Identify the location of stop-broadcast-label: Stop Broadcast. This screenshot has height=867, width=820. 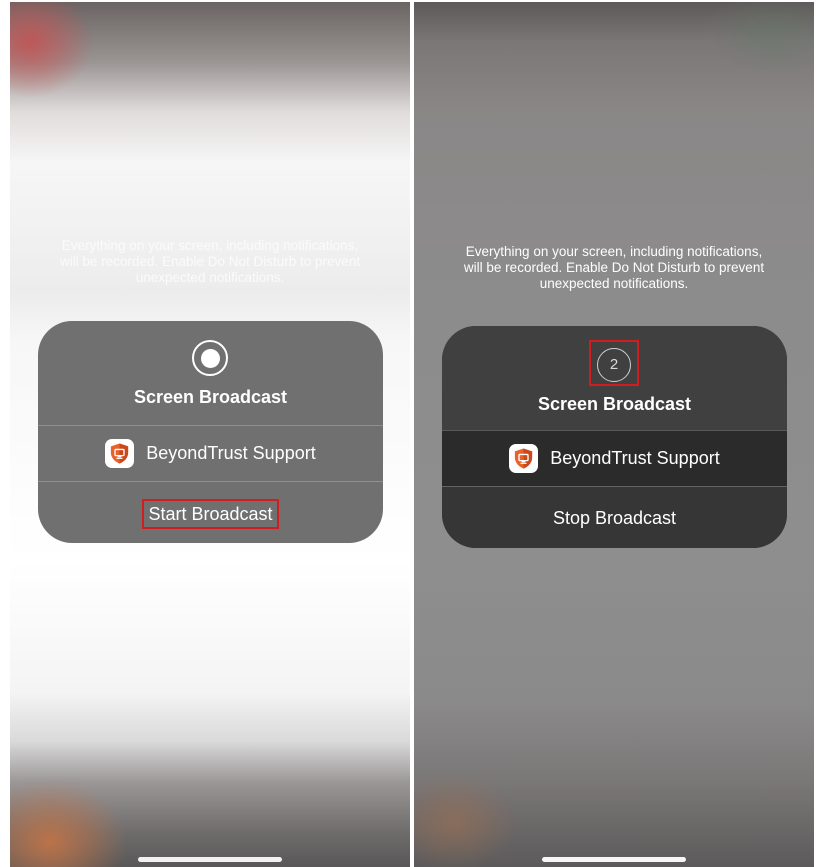
(614, 518).